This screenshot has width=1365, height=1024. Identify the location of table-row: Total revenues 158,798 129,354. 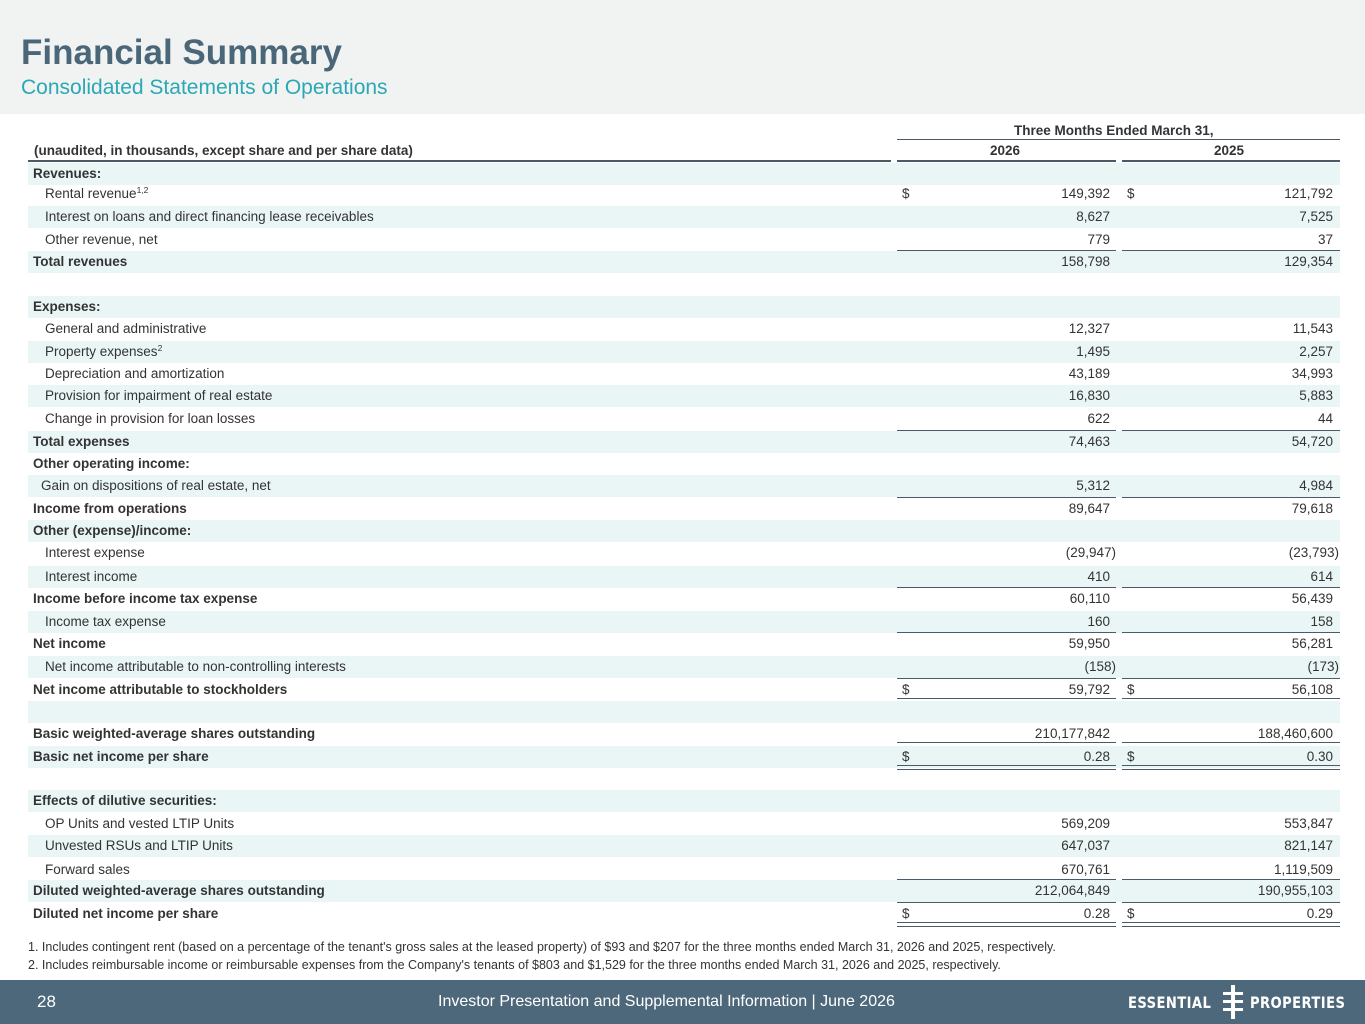
(684, 262).